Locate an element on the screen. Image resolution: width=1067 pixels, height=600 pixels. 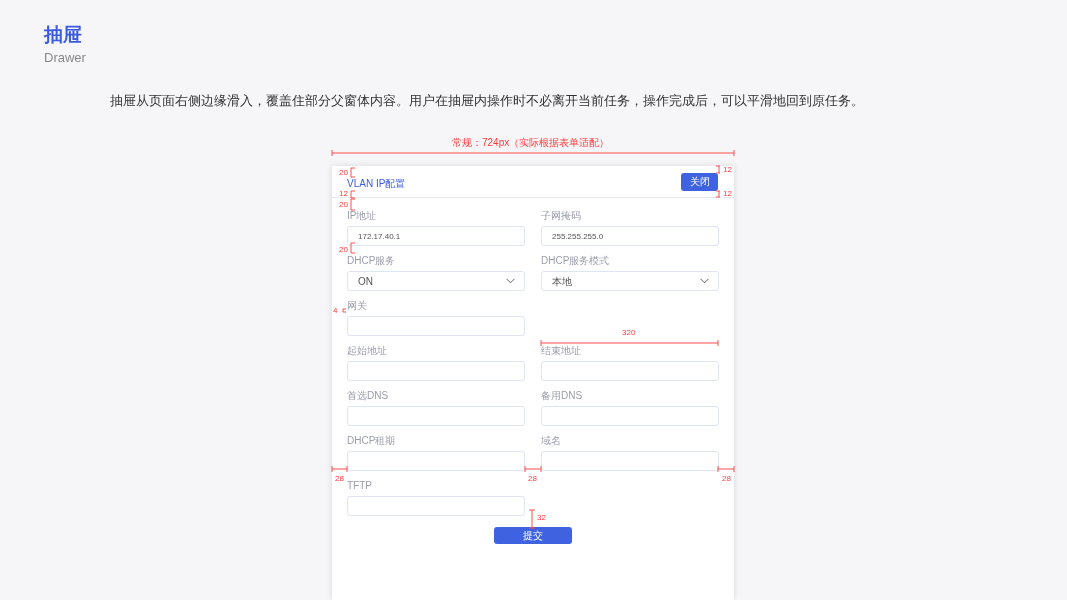
dimension-label: 32 is located at coordinates (541, 518).